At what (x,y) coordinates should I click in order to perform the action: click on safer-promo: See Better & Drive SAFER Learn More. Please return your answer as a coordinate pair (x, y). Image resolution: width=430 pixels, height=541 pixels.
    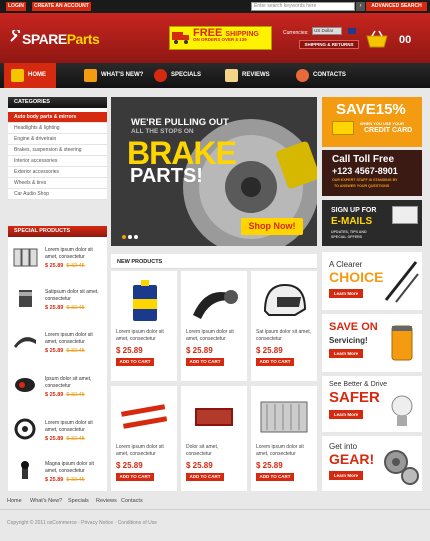
    Looking at the image, I should click on (372, 404).